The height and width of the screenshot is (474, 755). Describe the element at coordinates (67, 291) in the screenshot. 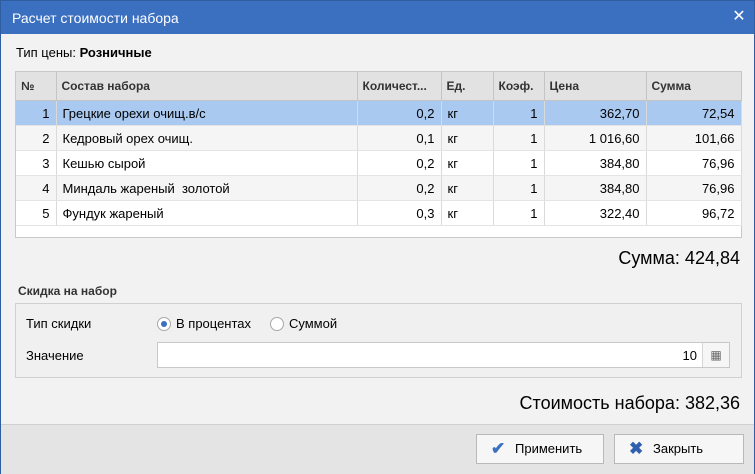

I see `discount-heading: Скидка на набор` at that location.